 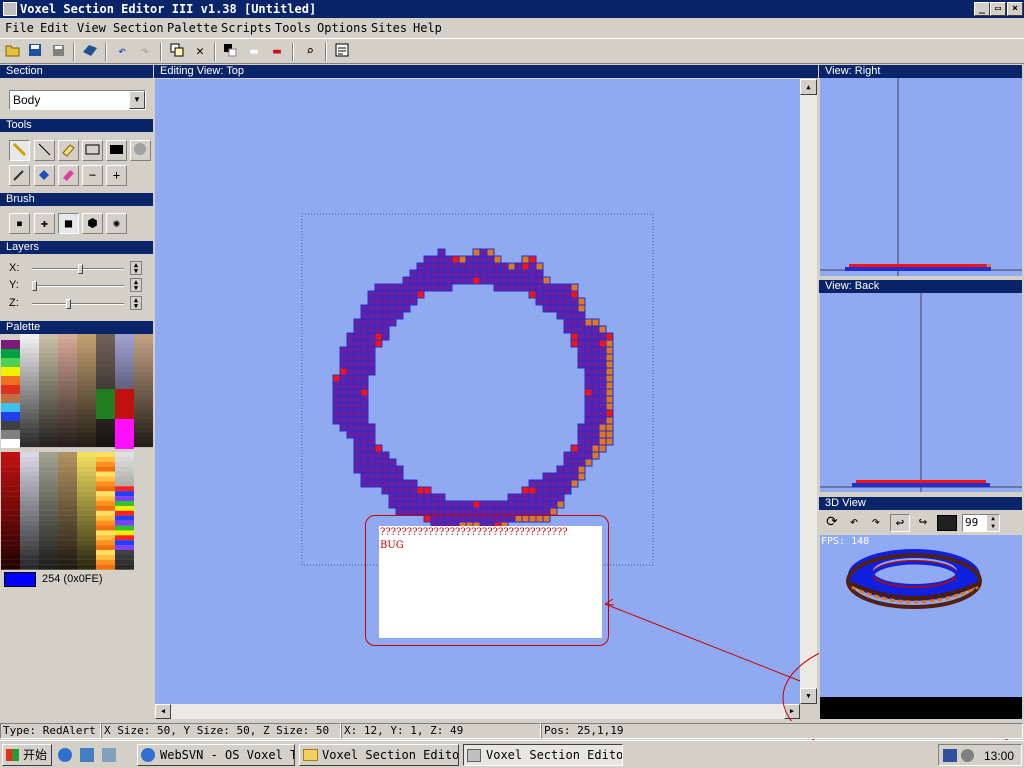 What do you see at coordinates (876, 523) in the screenshot?
I see `rotate-right-icon: ↷` at bounding box center [876, 523].